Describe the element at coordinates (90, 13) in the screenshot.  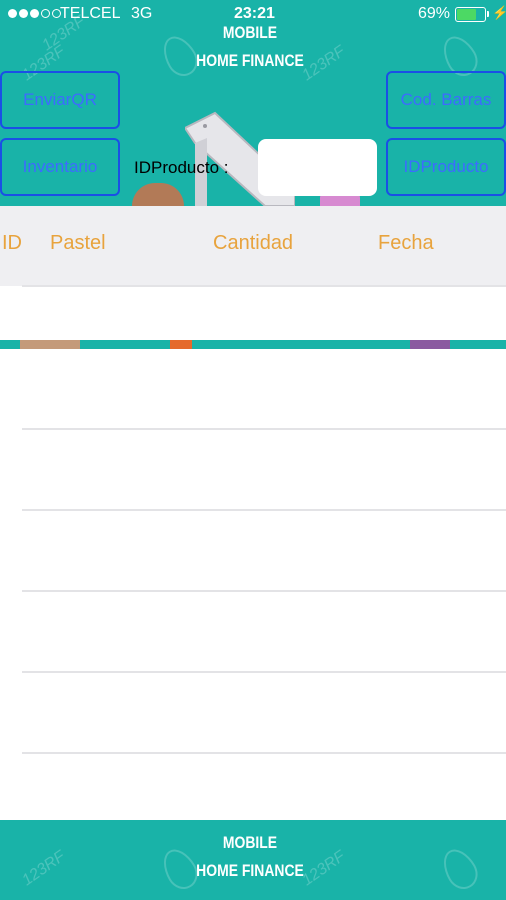
I see `carrier-name: TELCEL` at that location.